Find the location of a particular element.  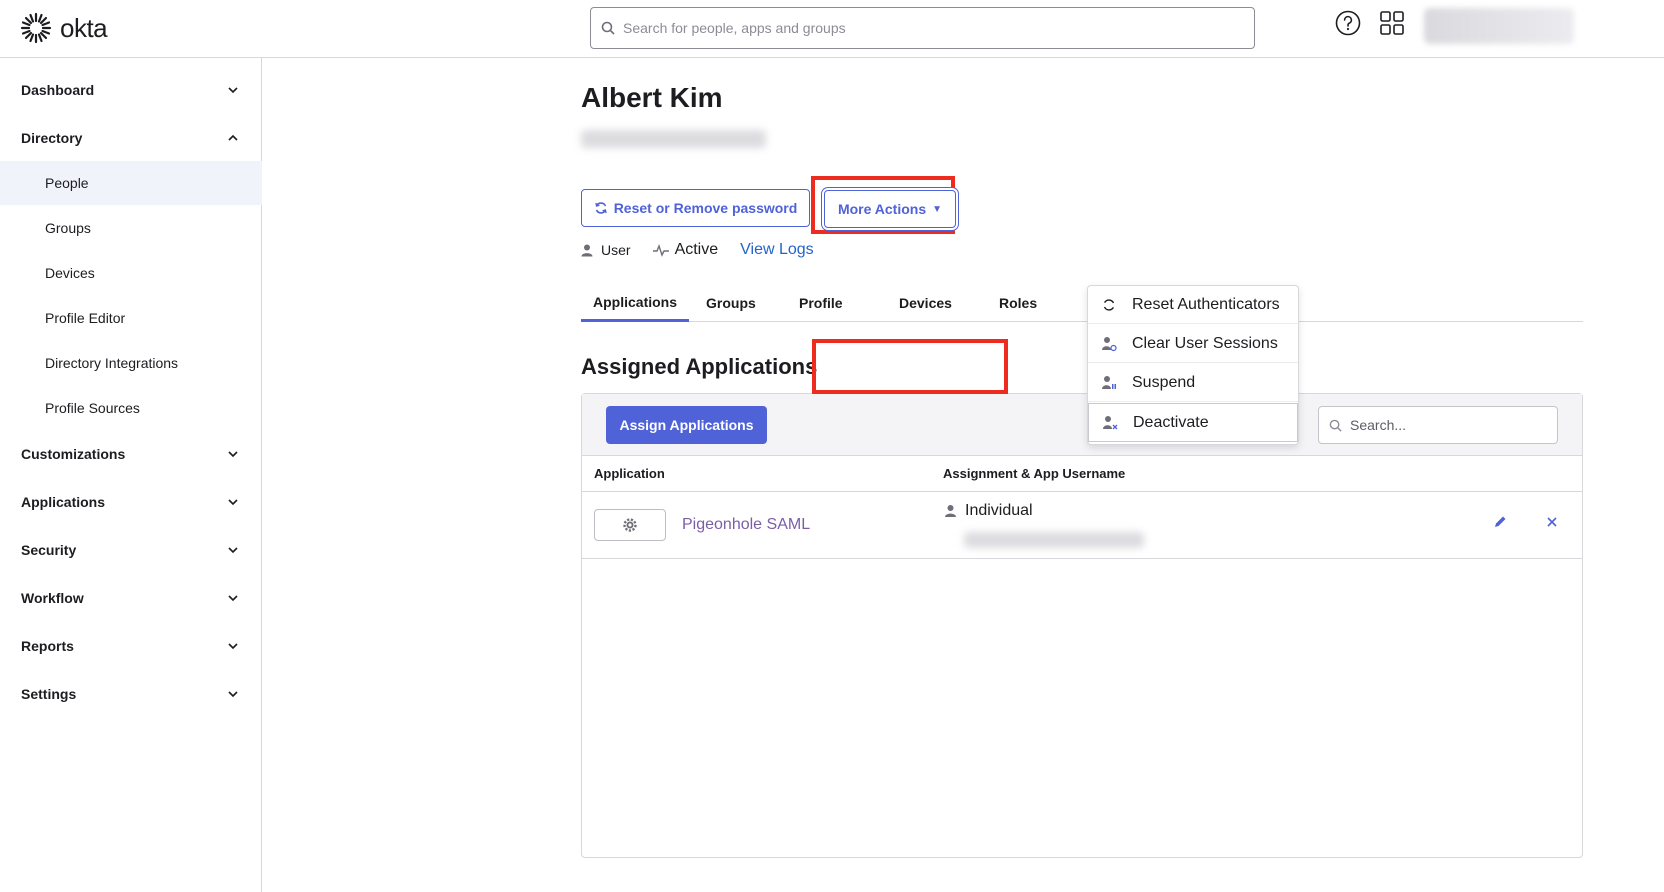

chevron-up-icon is located at coordinates (233, 137).